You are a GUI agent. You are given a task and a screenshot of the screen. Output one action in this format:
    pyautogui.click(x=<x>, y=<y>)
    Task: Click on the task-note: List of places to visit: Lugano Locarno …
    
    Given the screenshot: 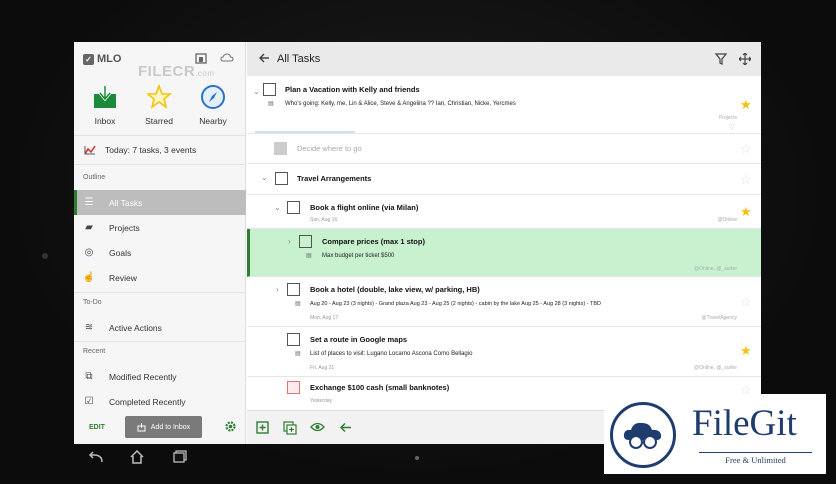 What is the action you would take?
    pyautogui.click(x=391, y=354)
    